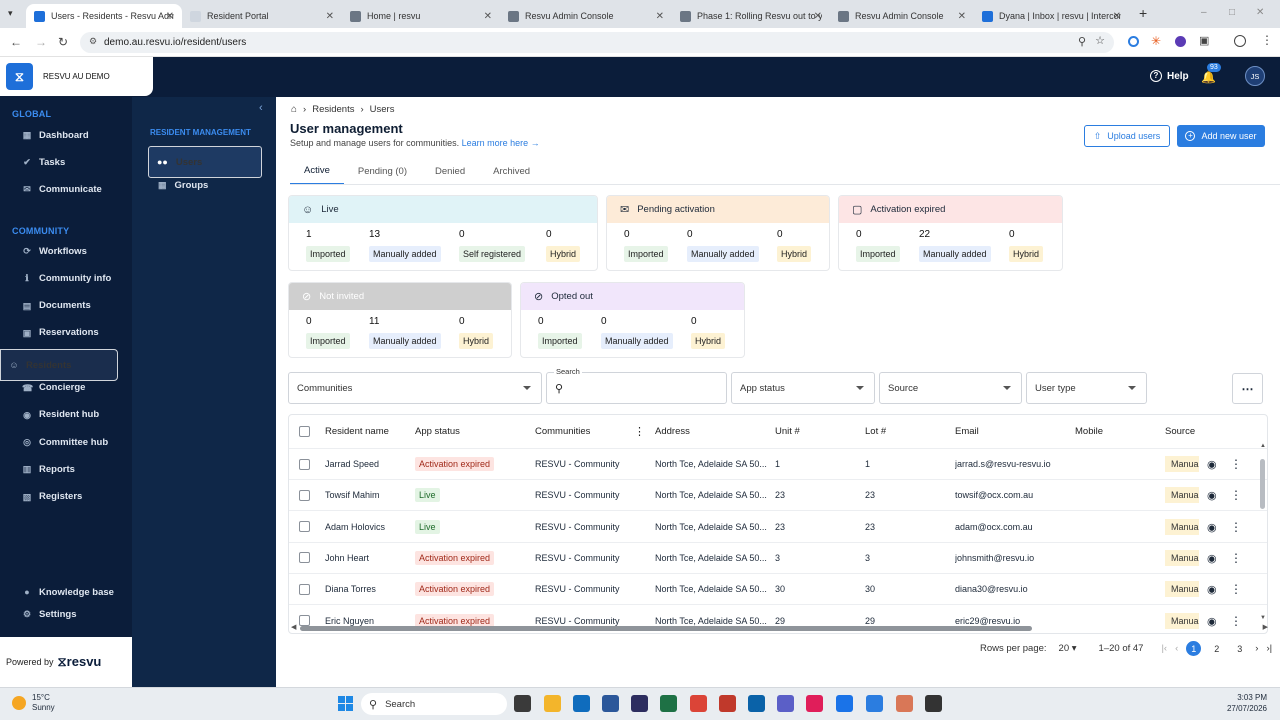  Describe the element at coordinates (294, 109) in the screenshot. I see `home-icon: ⌂` at that location.